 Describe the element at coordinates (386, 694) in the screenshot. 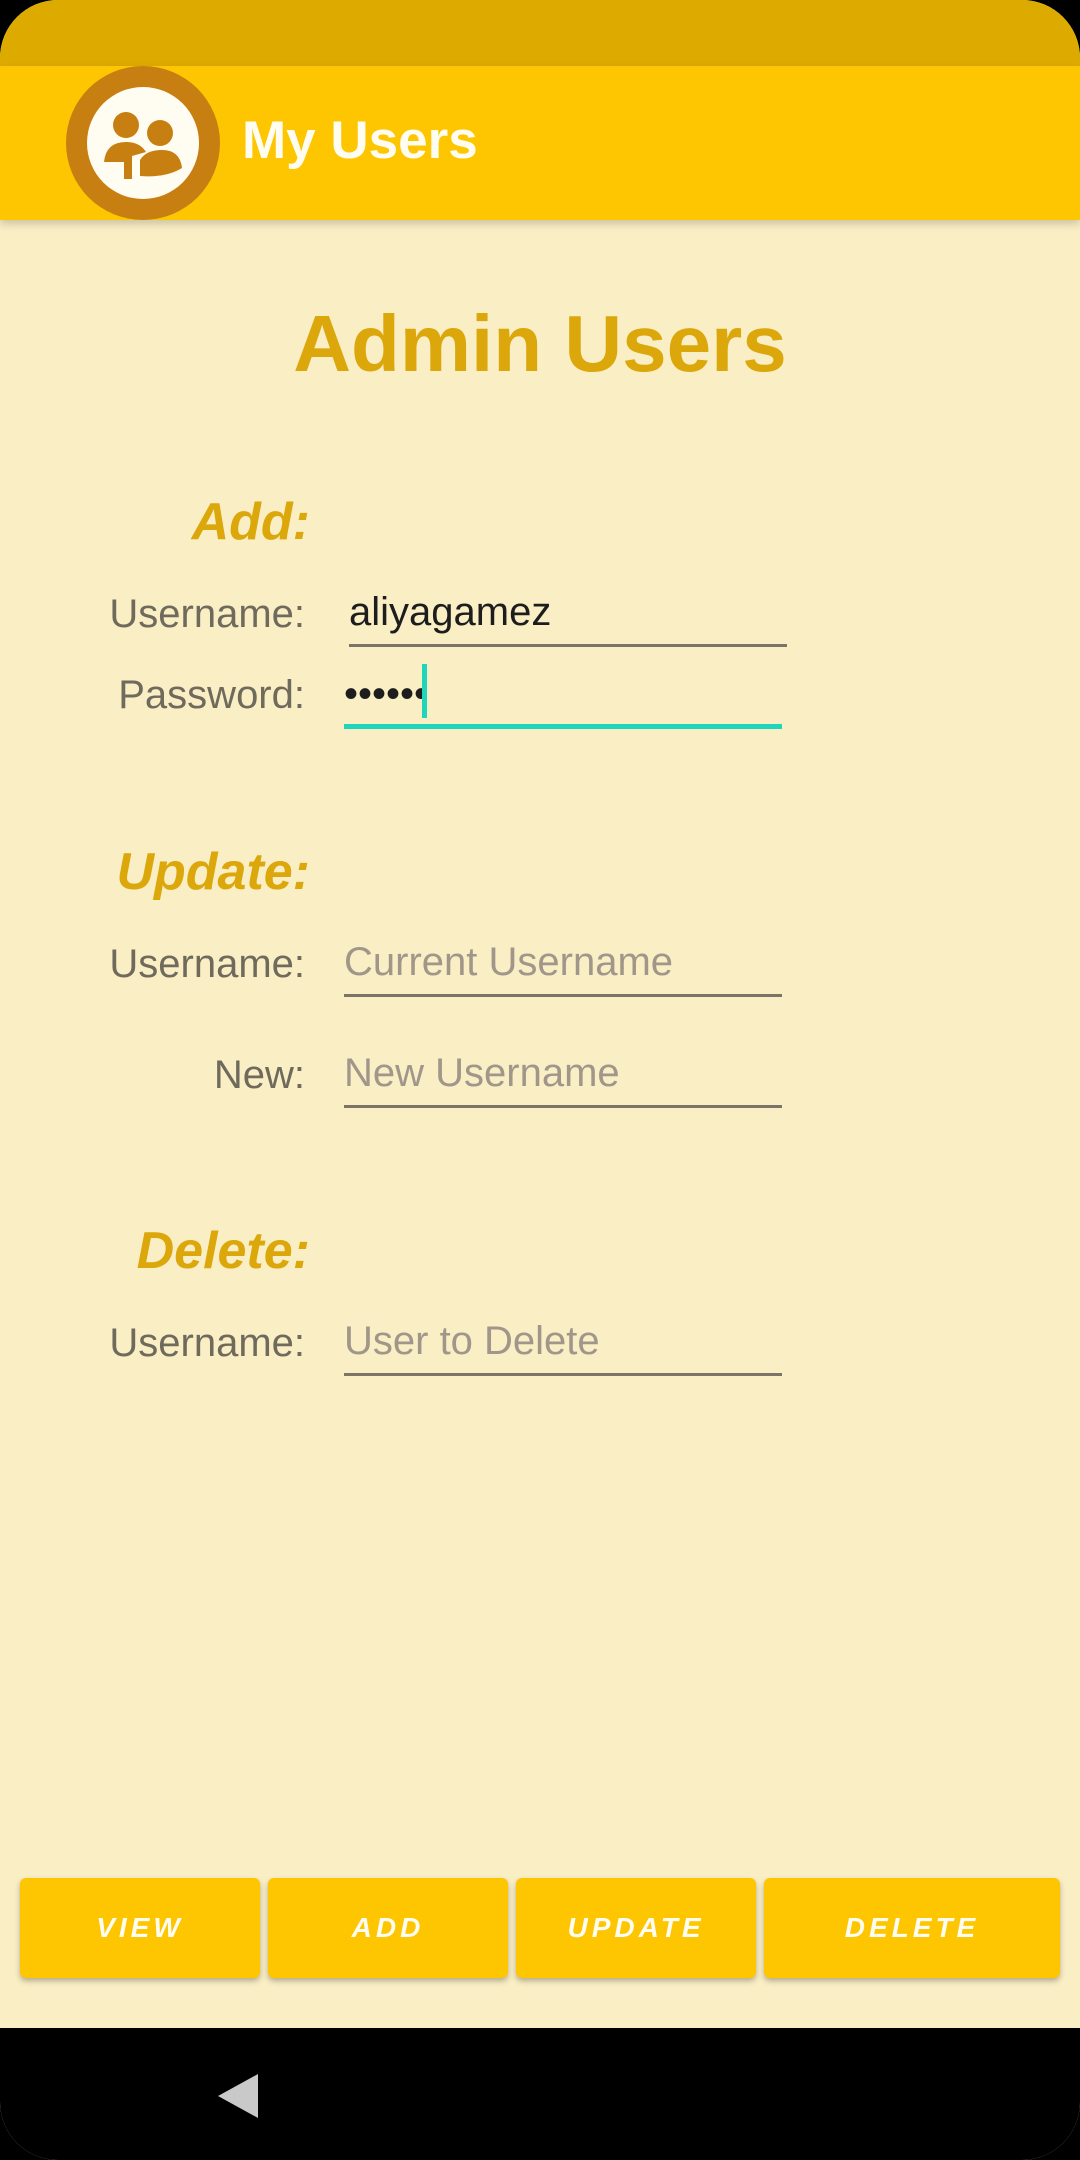

I see `add-password-value: ••••••` at that location.